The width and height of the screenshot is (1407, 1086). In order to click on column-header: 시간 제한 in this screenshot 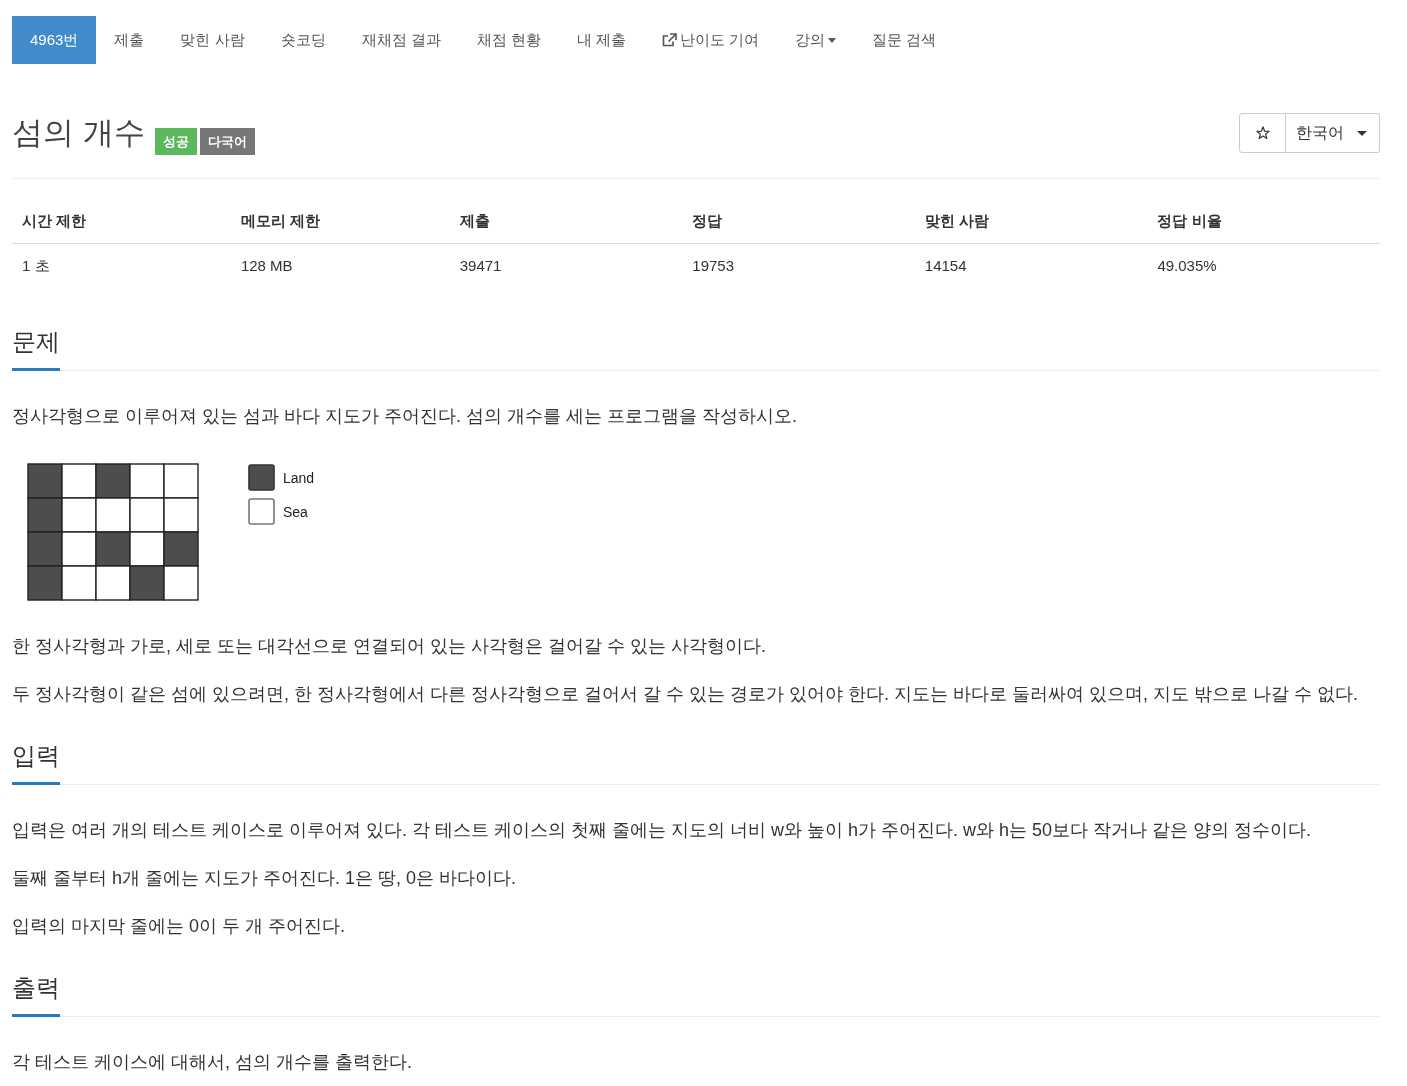, I will do `click(121, 221)`.